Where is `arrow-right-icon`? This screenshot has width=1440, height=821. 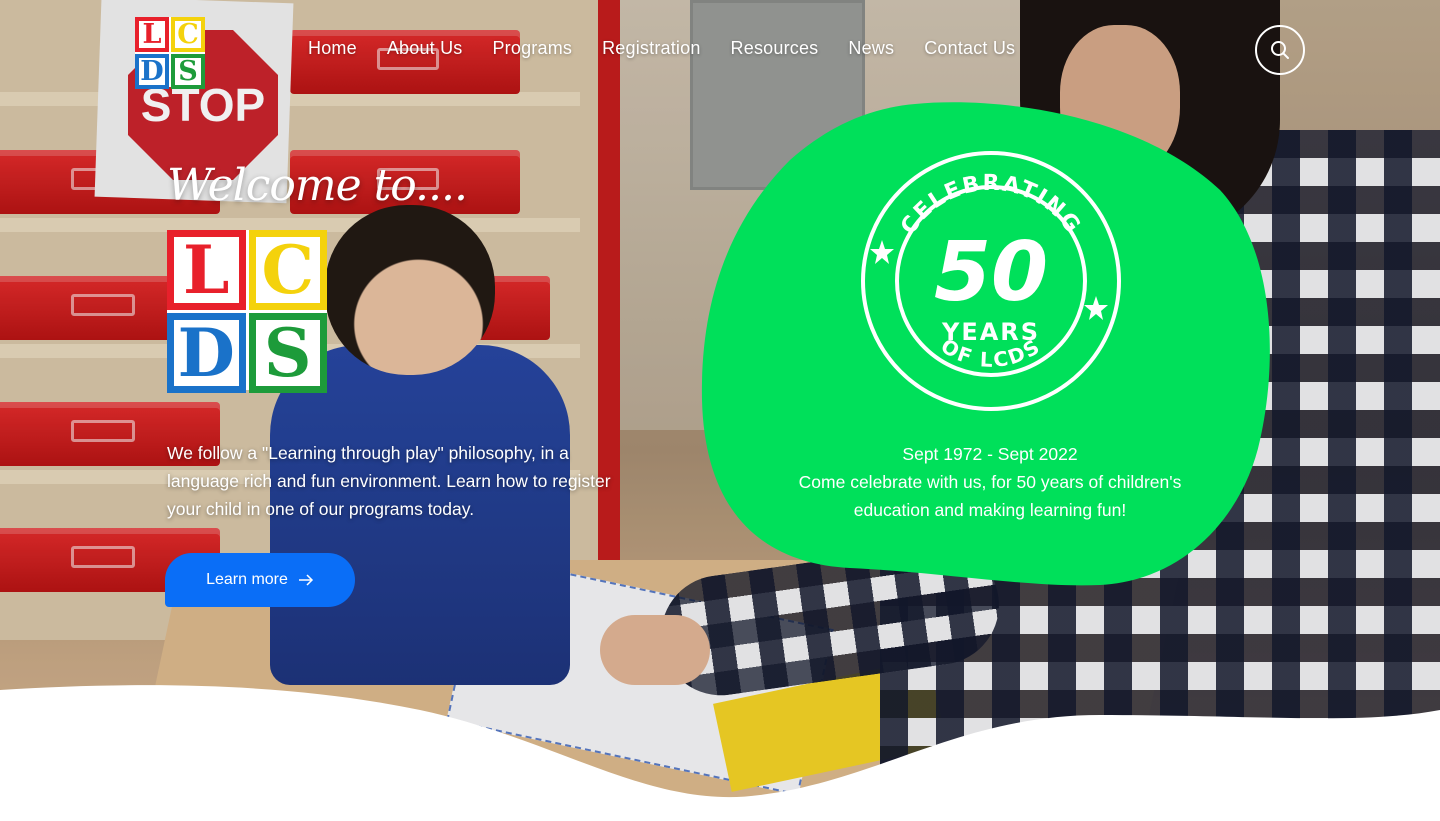 arrow-right-icon is located at coordinates (305, 580).